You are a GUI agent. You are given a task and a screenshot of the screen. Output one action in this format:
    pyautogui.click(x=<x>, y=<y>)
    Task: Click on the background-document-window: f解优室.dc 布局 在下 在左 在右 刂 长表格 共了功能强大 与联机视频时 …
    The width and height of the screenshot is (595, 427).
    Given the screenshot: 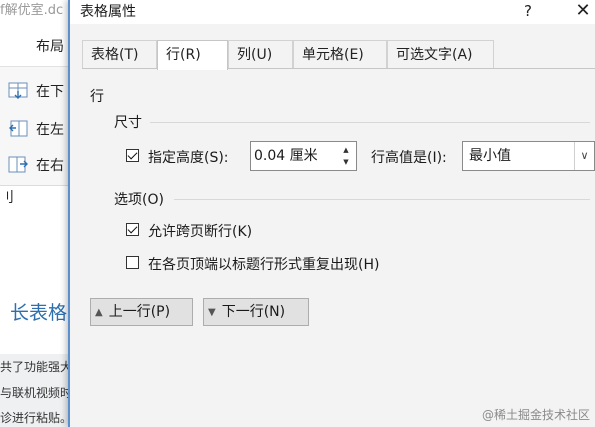 What is the action you would take?
    pyautogui.click(x=36, y=213)
    